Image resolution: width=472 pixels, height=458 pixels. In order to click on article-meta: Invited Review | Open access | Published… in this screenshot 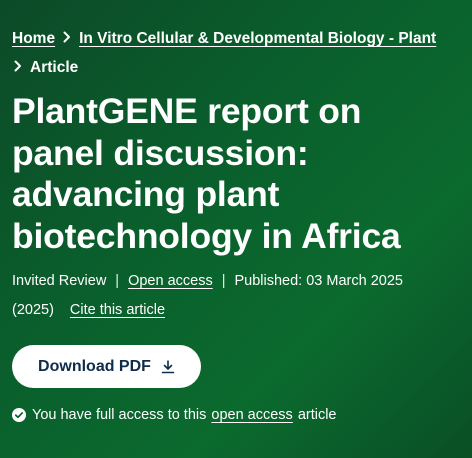, I will do `click(237, 296)`.